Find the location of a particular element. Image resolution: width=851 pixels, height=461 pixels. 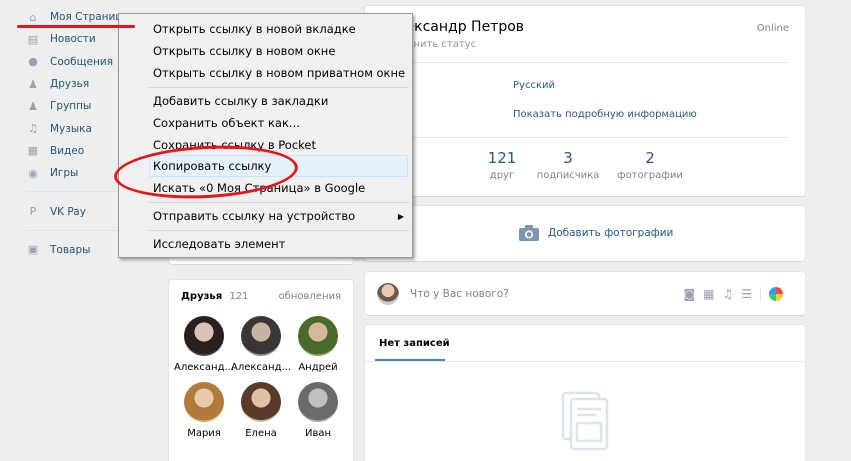

vkpay-icon: P is located at coordinates (33, 212).